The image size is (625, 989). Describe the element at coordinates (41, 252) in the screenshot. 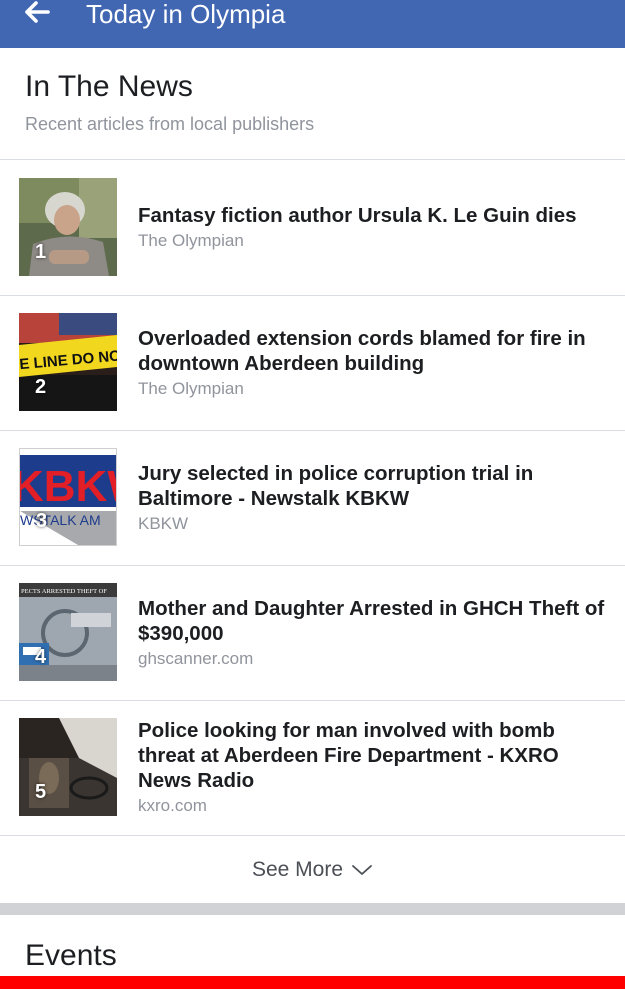

I see `article-rank: 1` at that location.